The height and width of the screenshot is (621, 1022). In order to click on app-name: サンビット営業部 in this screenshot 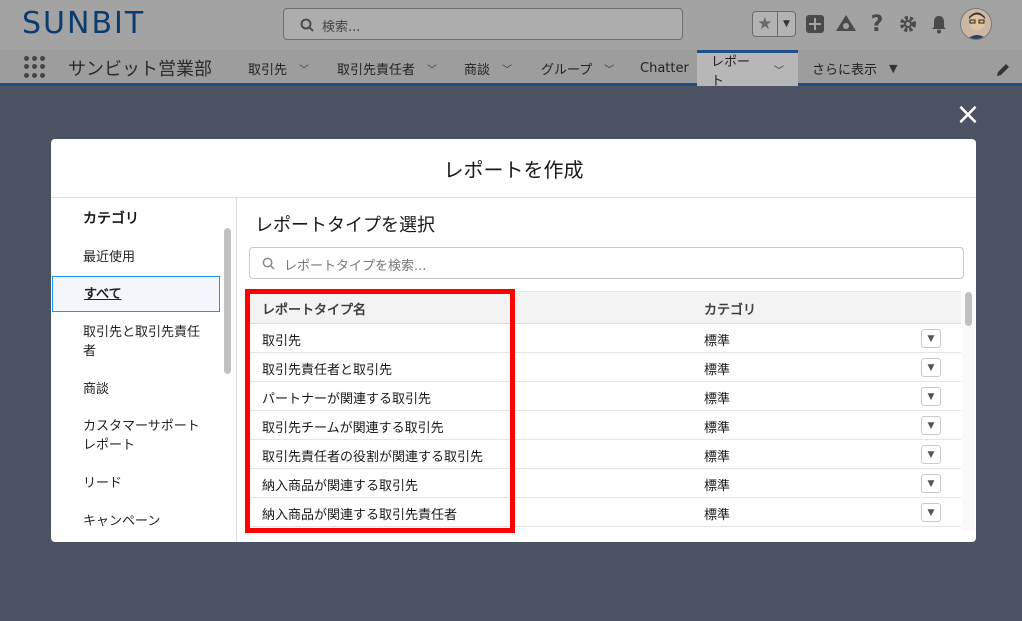, I will do `click(140, 69)`.